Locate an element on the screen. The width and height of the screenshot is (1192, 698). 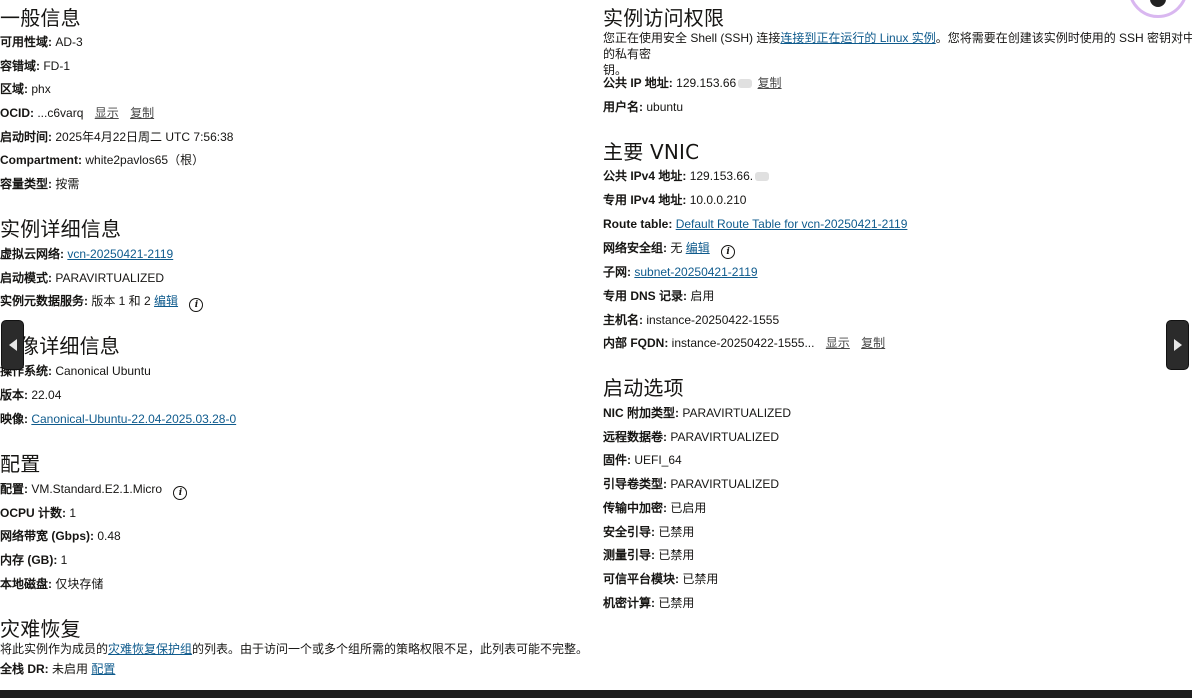
bandwidth-value: 0.48 is located at coordinates (109, 536).